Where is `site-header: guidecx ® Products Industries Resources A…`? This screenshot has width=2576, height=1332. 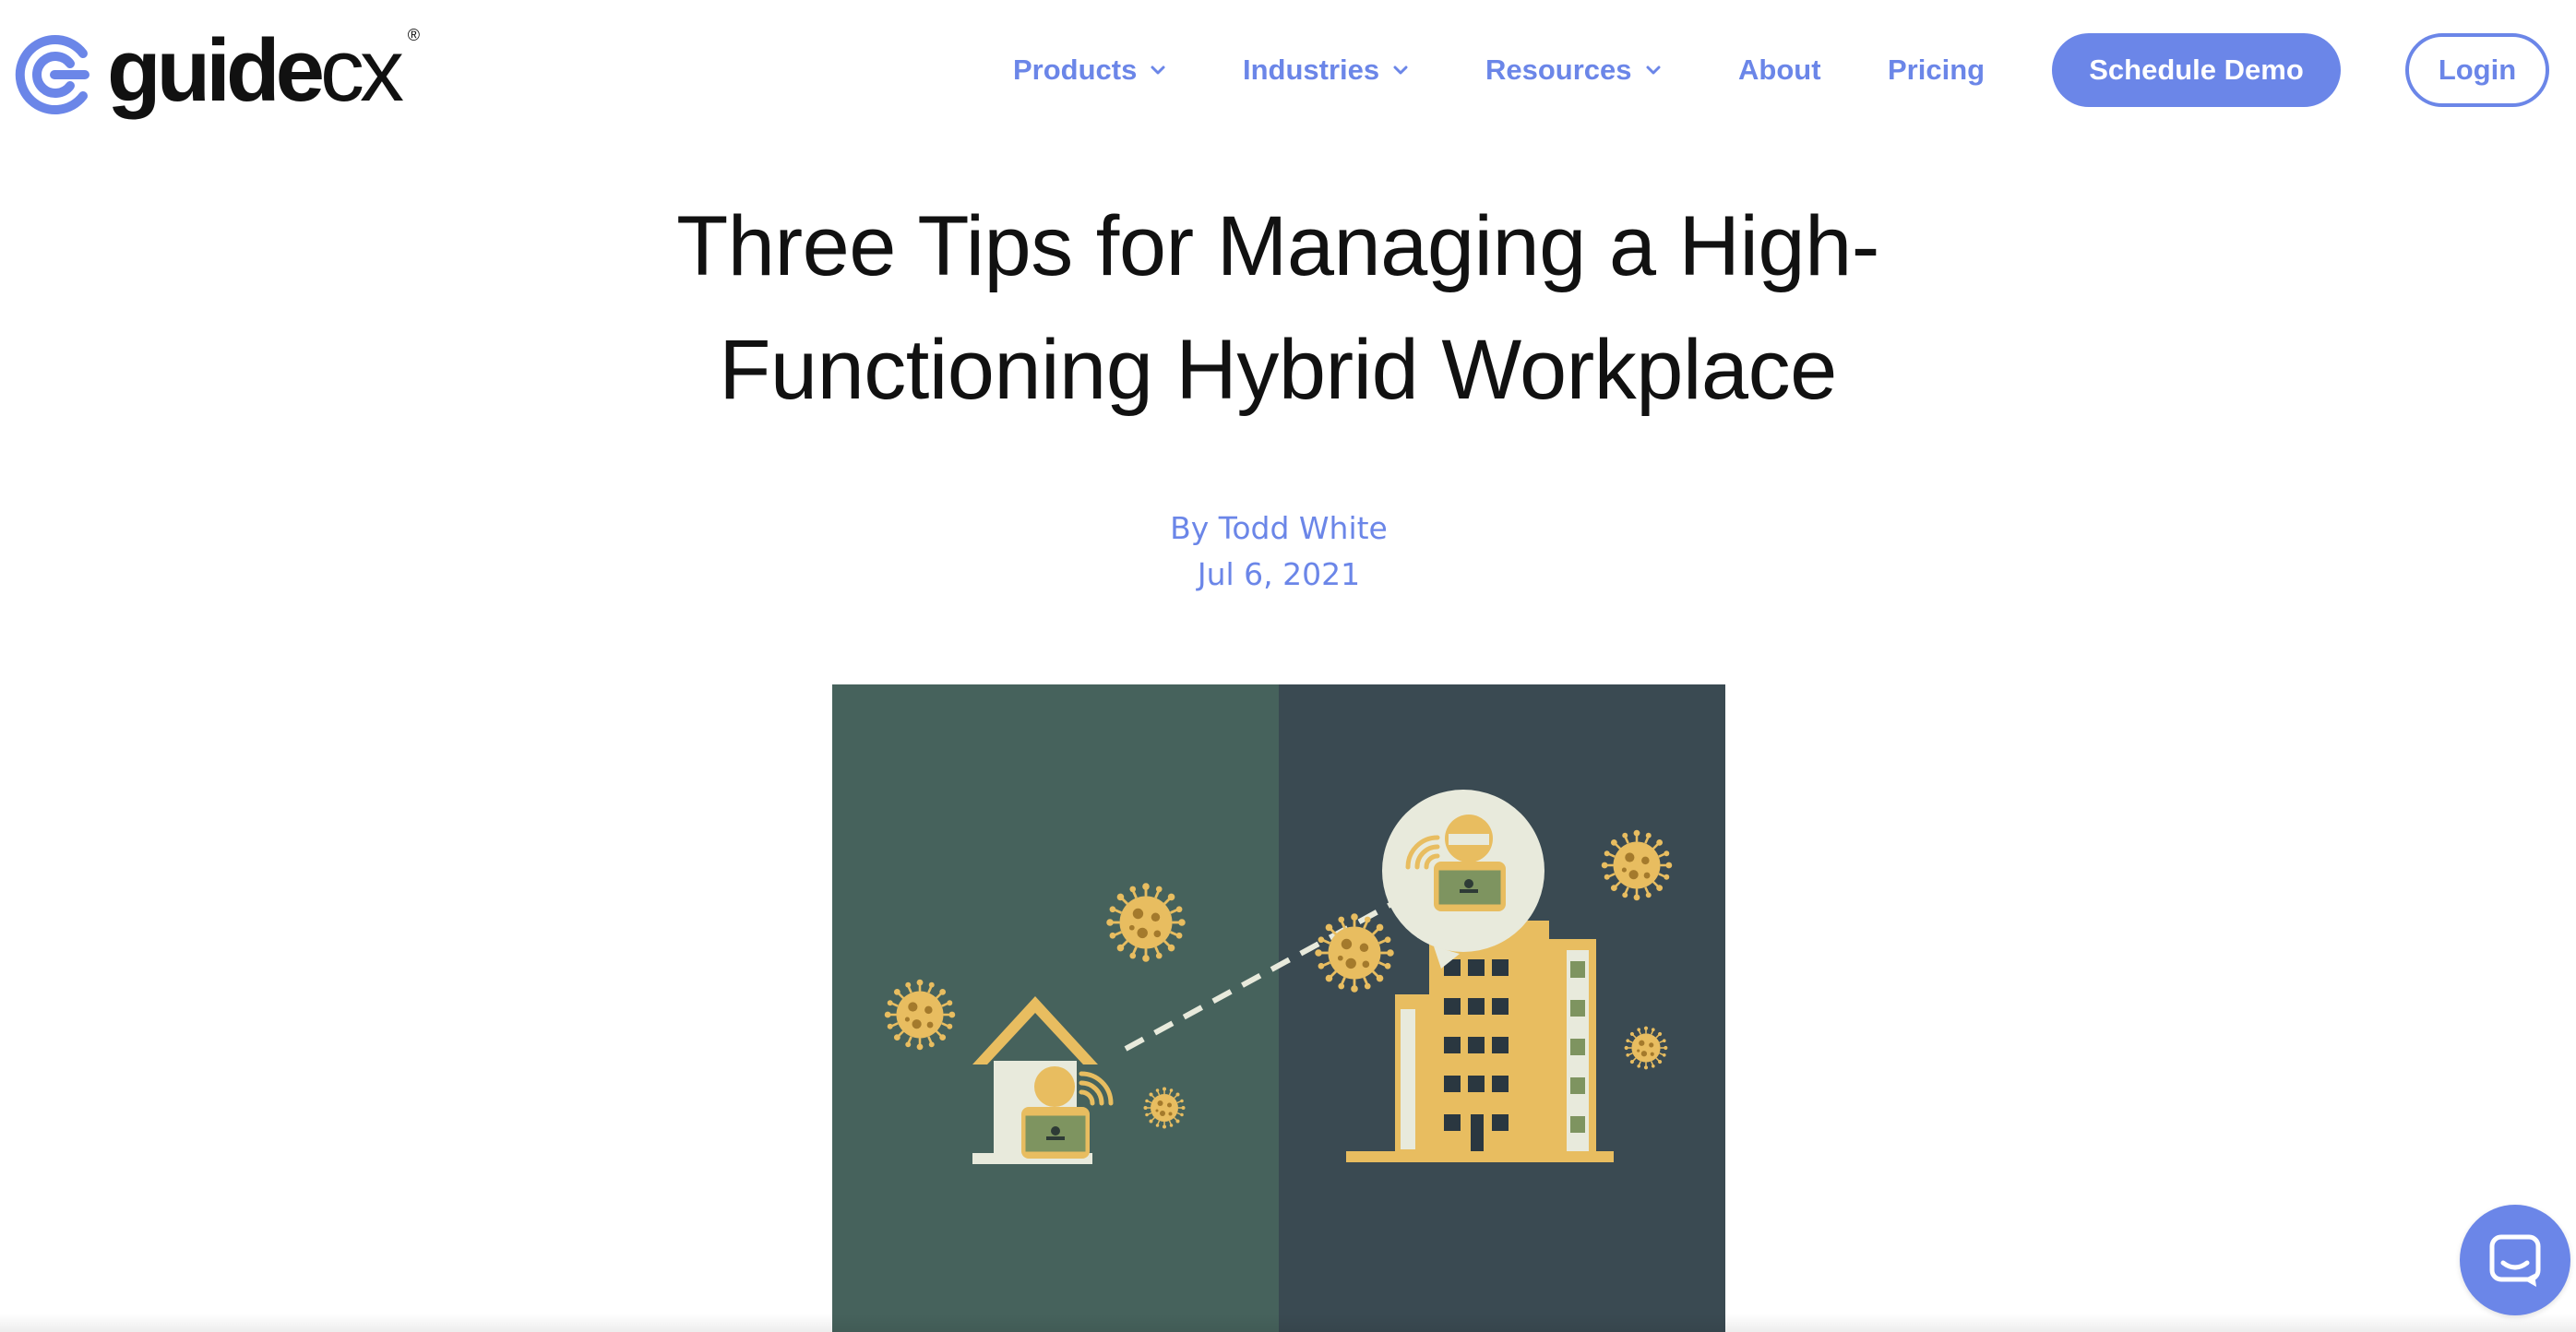
site-header: guidecx ® Products Industries Resources A… is located at coordinates (1288, 74).